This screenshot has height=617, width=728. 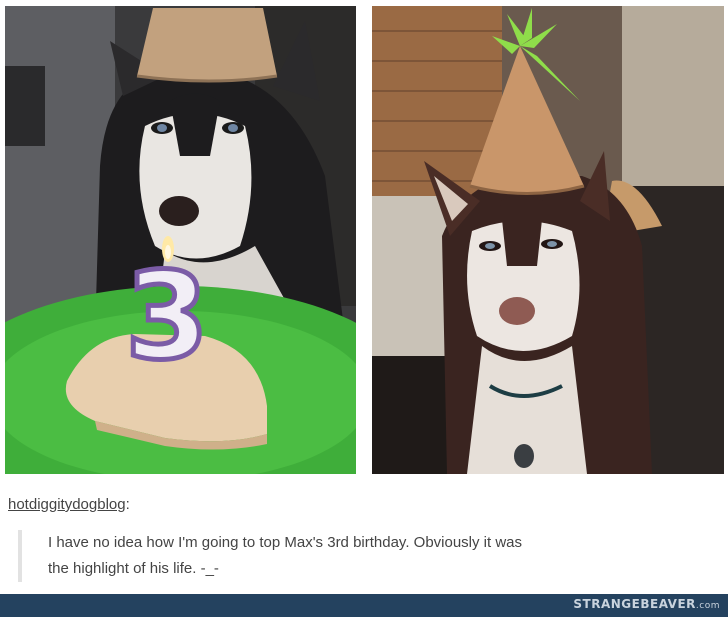 What do you see at coordinates (133, 568) in the screenshot?
I see `quote-line: the highlight of his life. -_-` at bounding box center [133, 568].